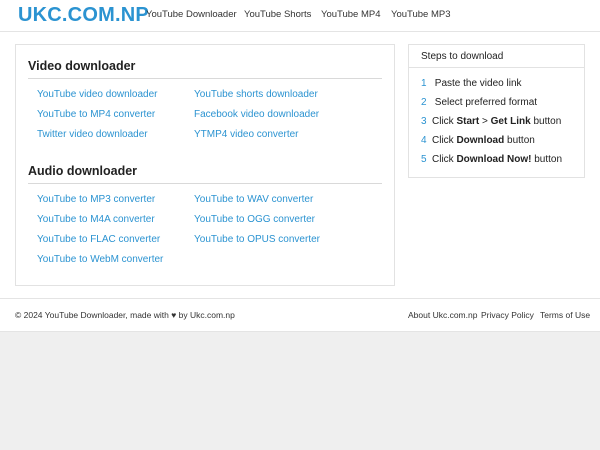  I want to click on footer-link-about: About Ukc.com.np, so click(442, 315).